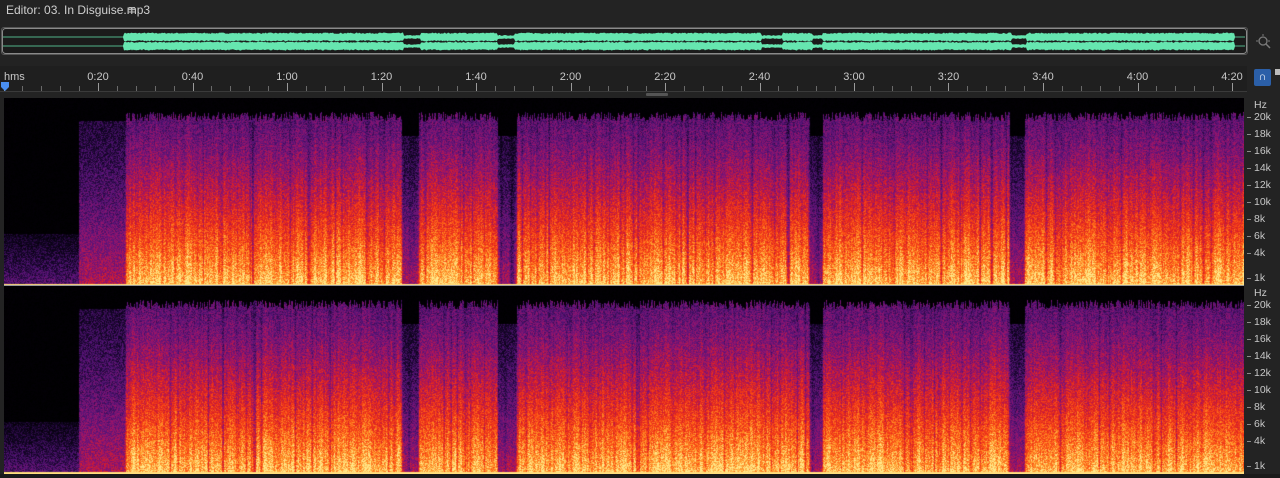 Image resolution: width=1280 pixels, height=478 pixels. What do you see at coordinates (854, 77) in the screenshot?
I see `ruler-time-label: 3:00` at bounding box center [854, 77].